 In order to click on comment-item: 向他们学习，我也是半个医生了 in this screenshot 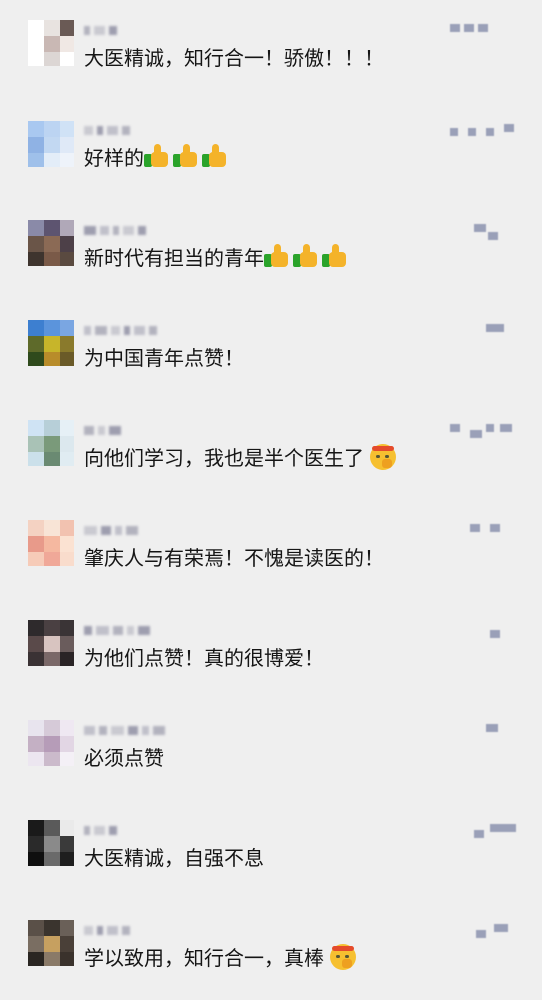, I will do `click(271, 450)`.